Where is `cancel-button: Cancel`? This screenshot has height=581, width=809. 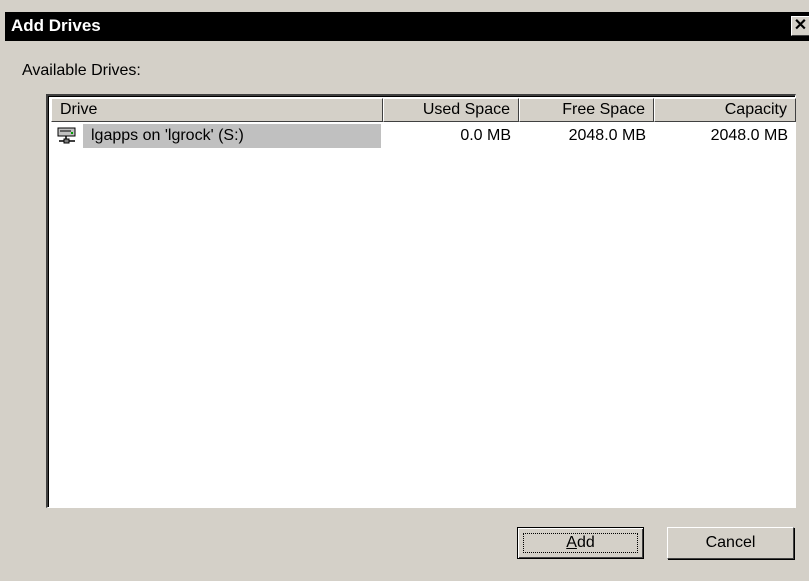 cancel-button: Cancel is located at coordinates (730, 543).